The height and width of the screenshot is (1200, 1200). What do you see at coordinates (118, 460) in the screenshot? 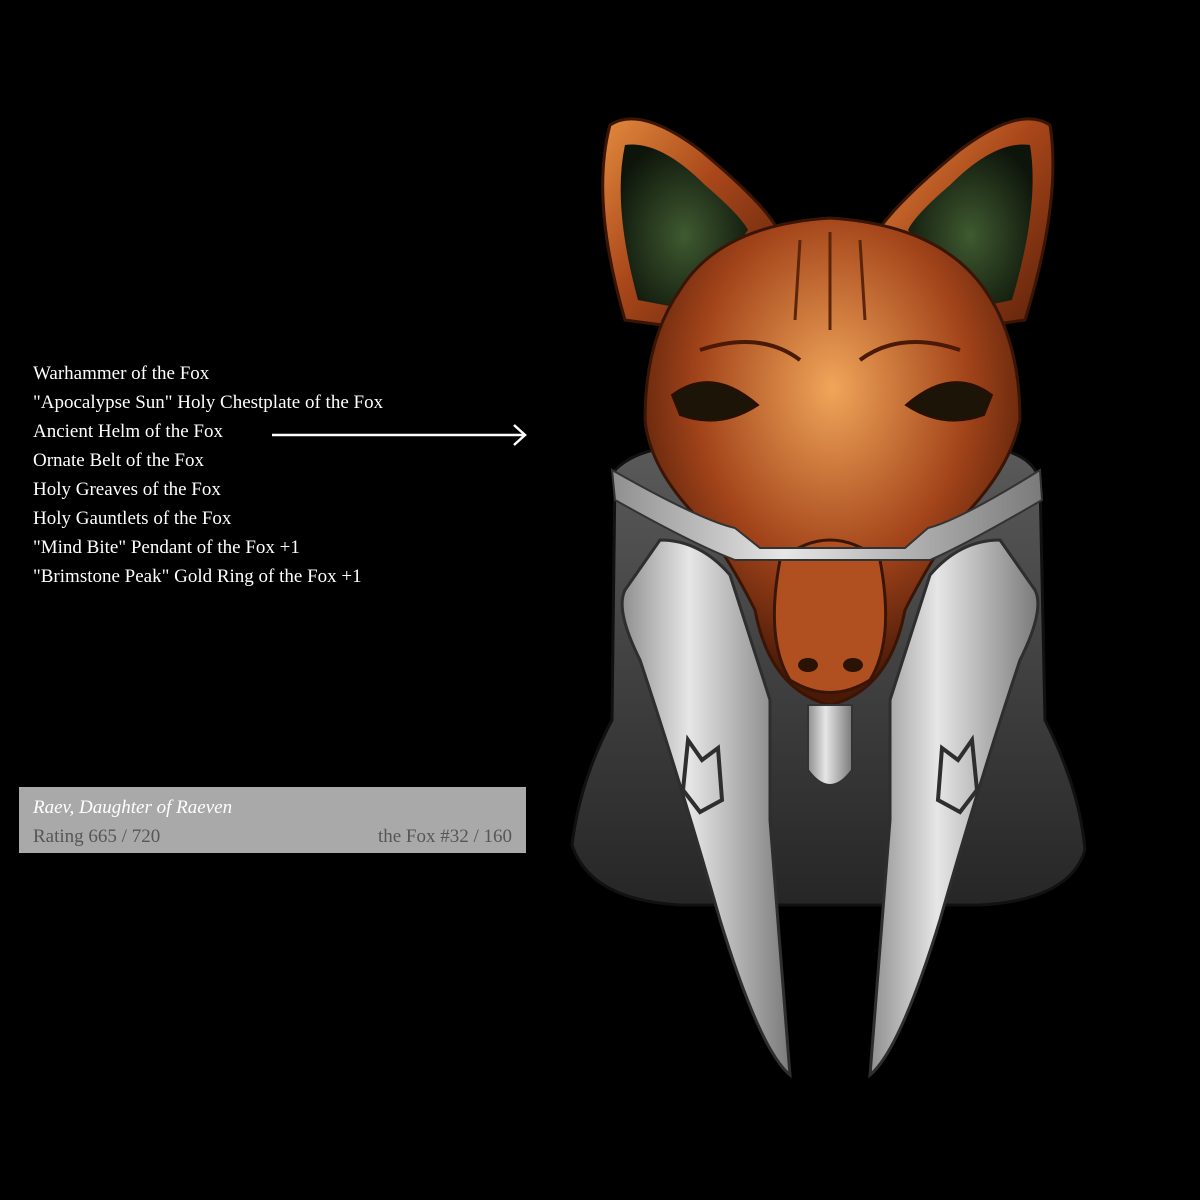
I see `equipment-item-waist: Ornate Belt of the Fox` at bounding box center [118, 460].